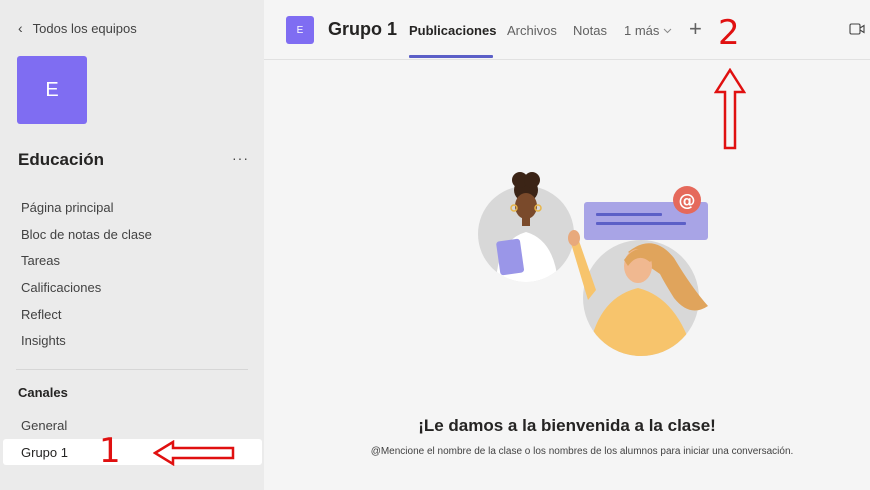 The width and height of the screenshot is (870, 490). I want to click on nav-item-home: Página principal, so click(86, 211).